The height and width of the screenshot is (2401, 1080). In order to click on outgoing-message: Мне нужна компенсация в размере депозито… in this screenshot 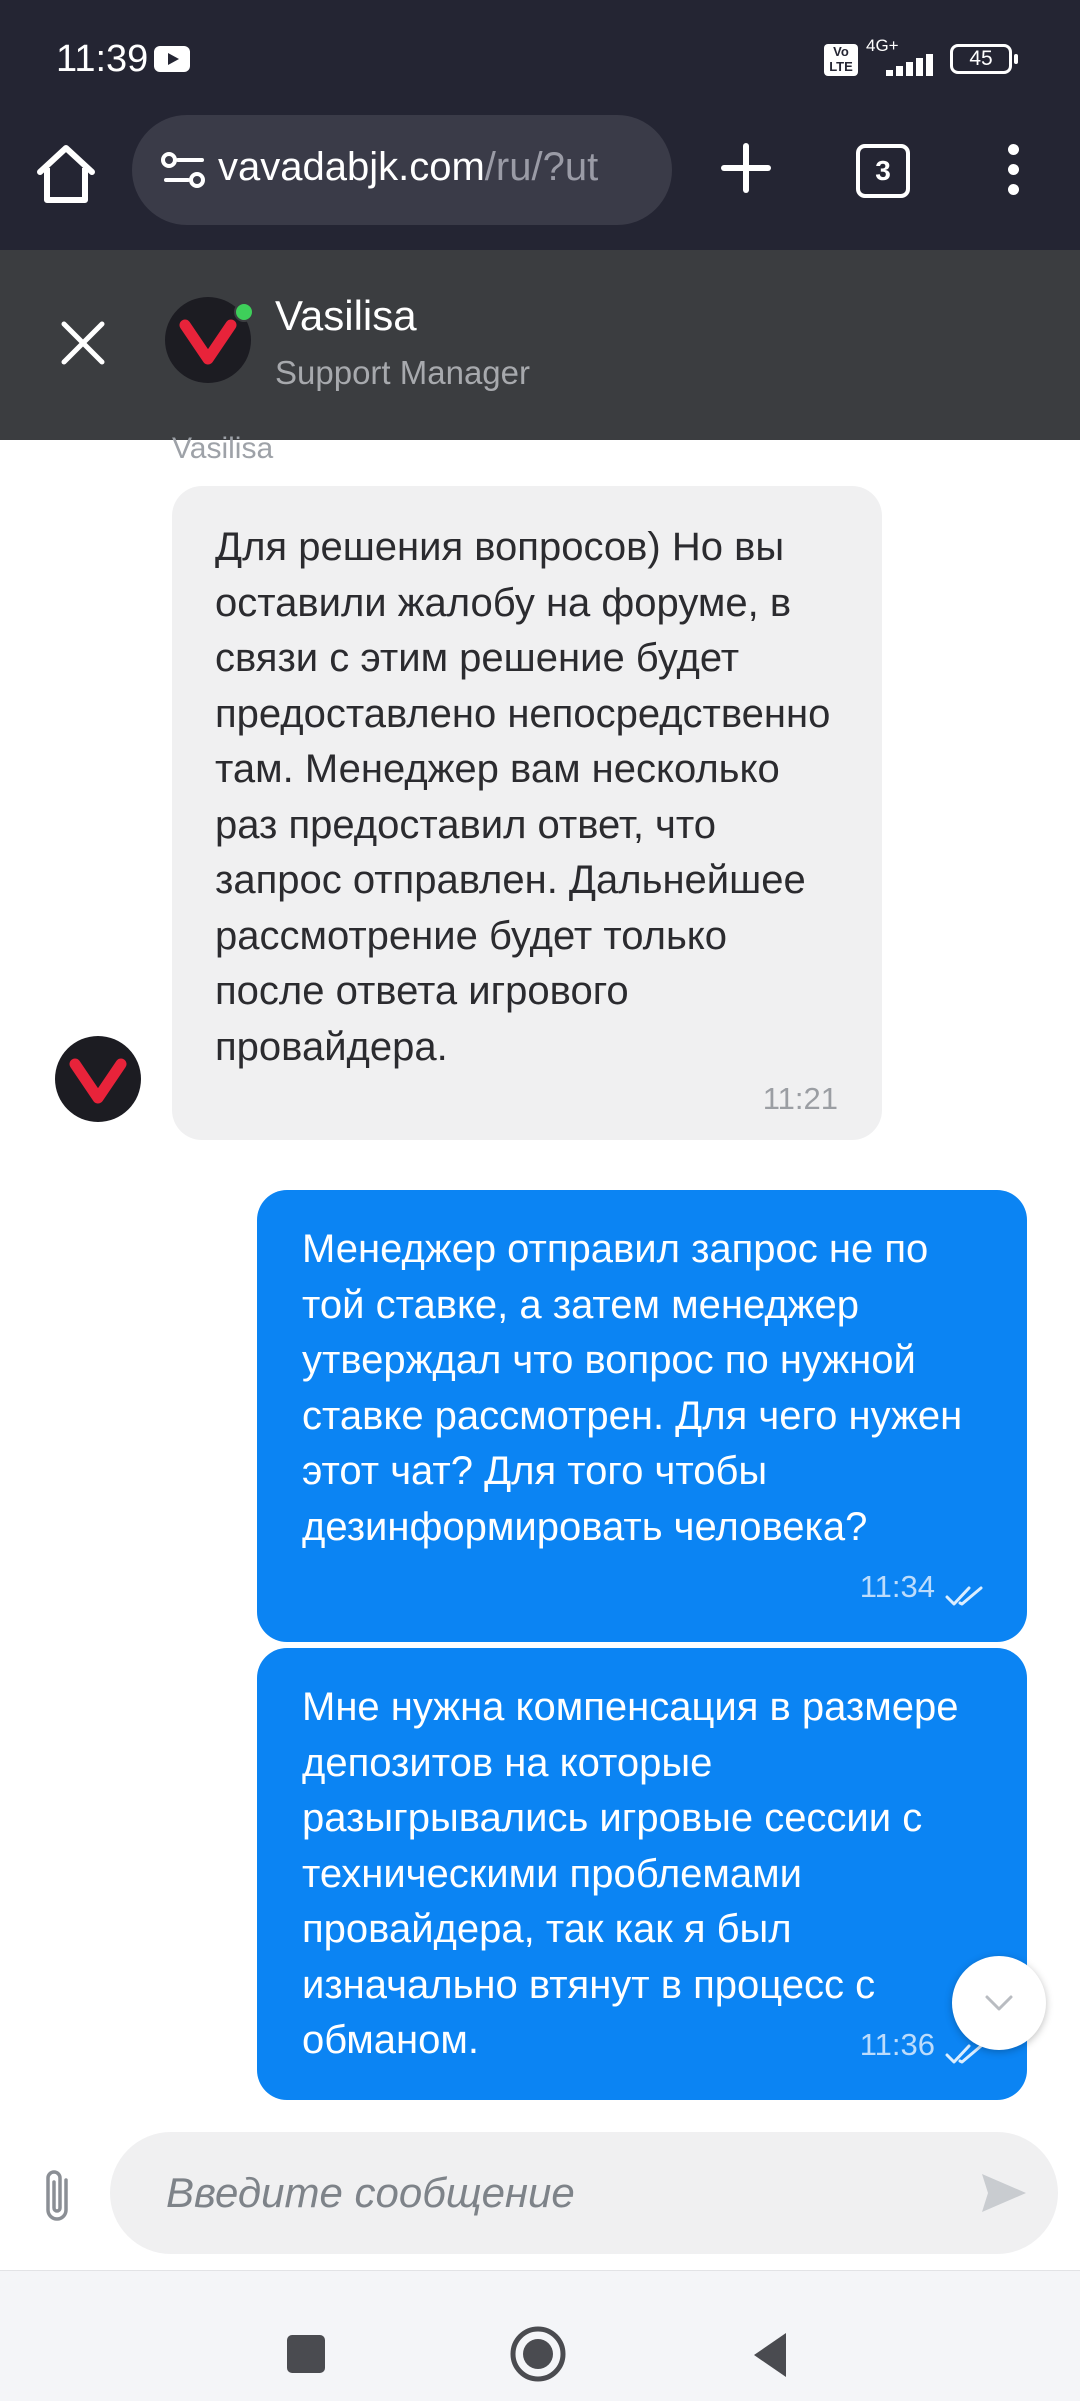, I will do `click(642, 1874)`.